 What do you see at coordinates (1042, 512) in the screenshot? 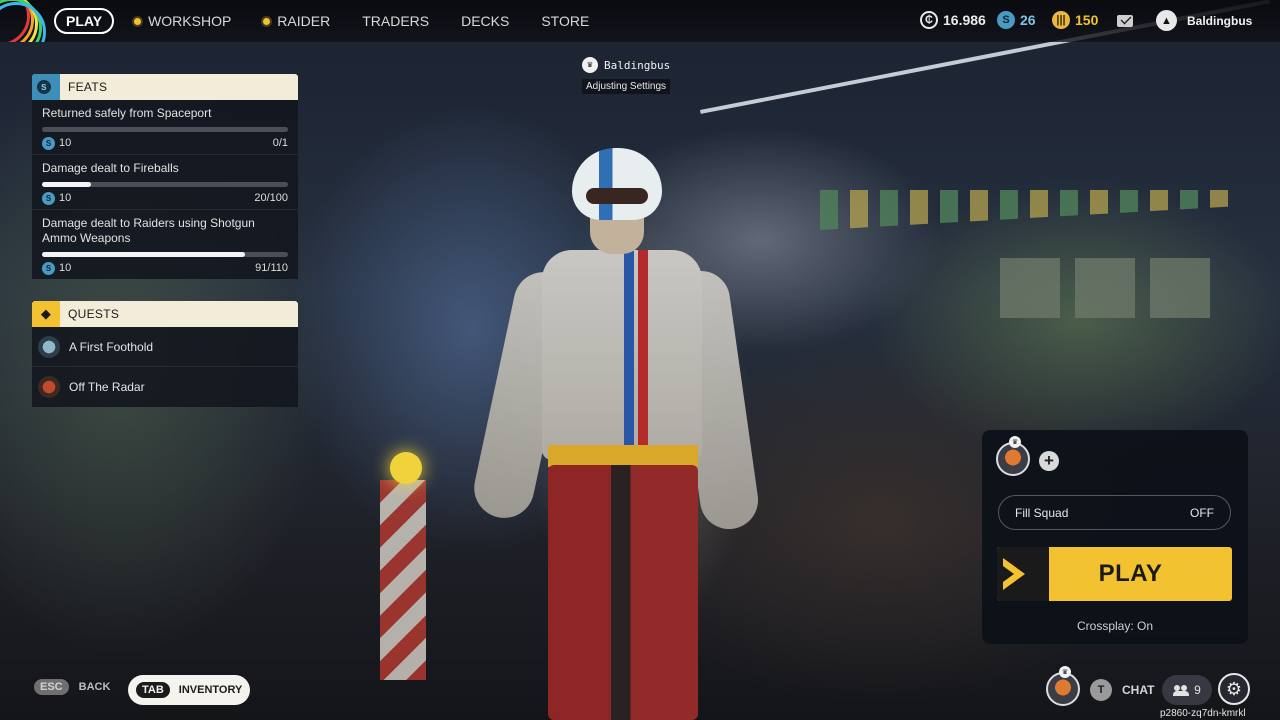
I see `fill-squad-label: Fill Squad` at bounding box center [1042, 512].